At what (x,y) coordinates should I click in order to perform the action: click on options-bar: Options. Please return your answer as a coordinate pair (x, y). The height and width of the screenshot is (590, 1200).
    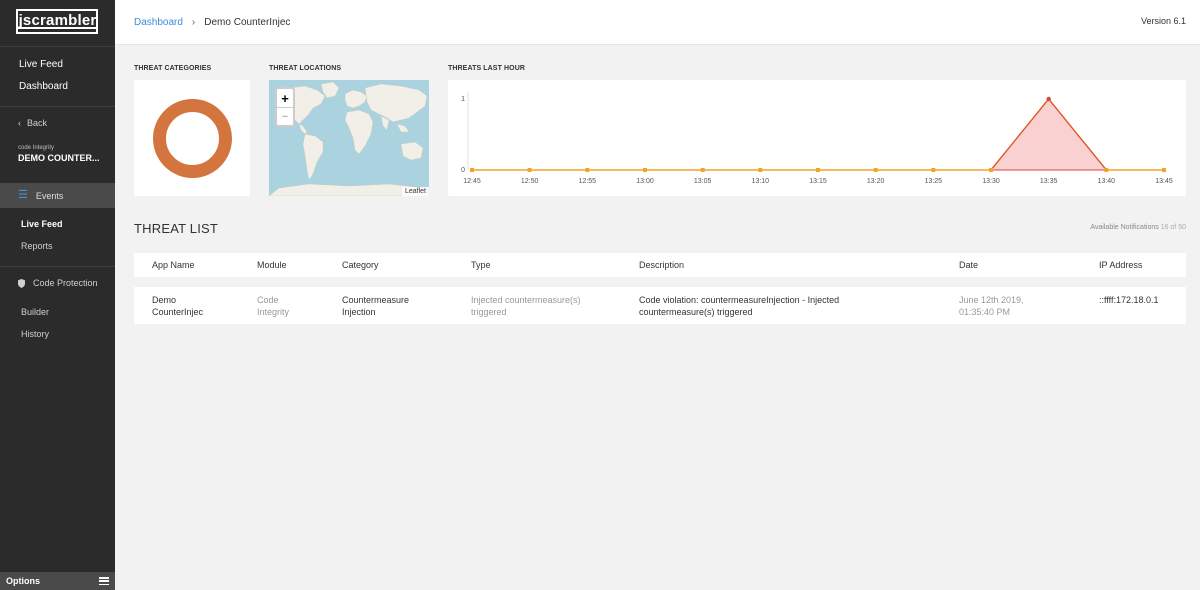
    Looking at the image, I should click on (57, 581).